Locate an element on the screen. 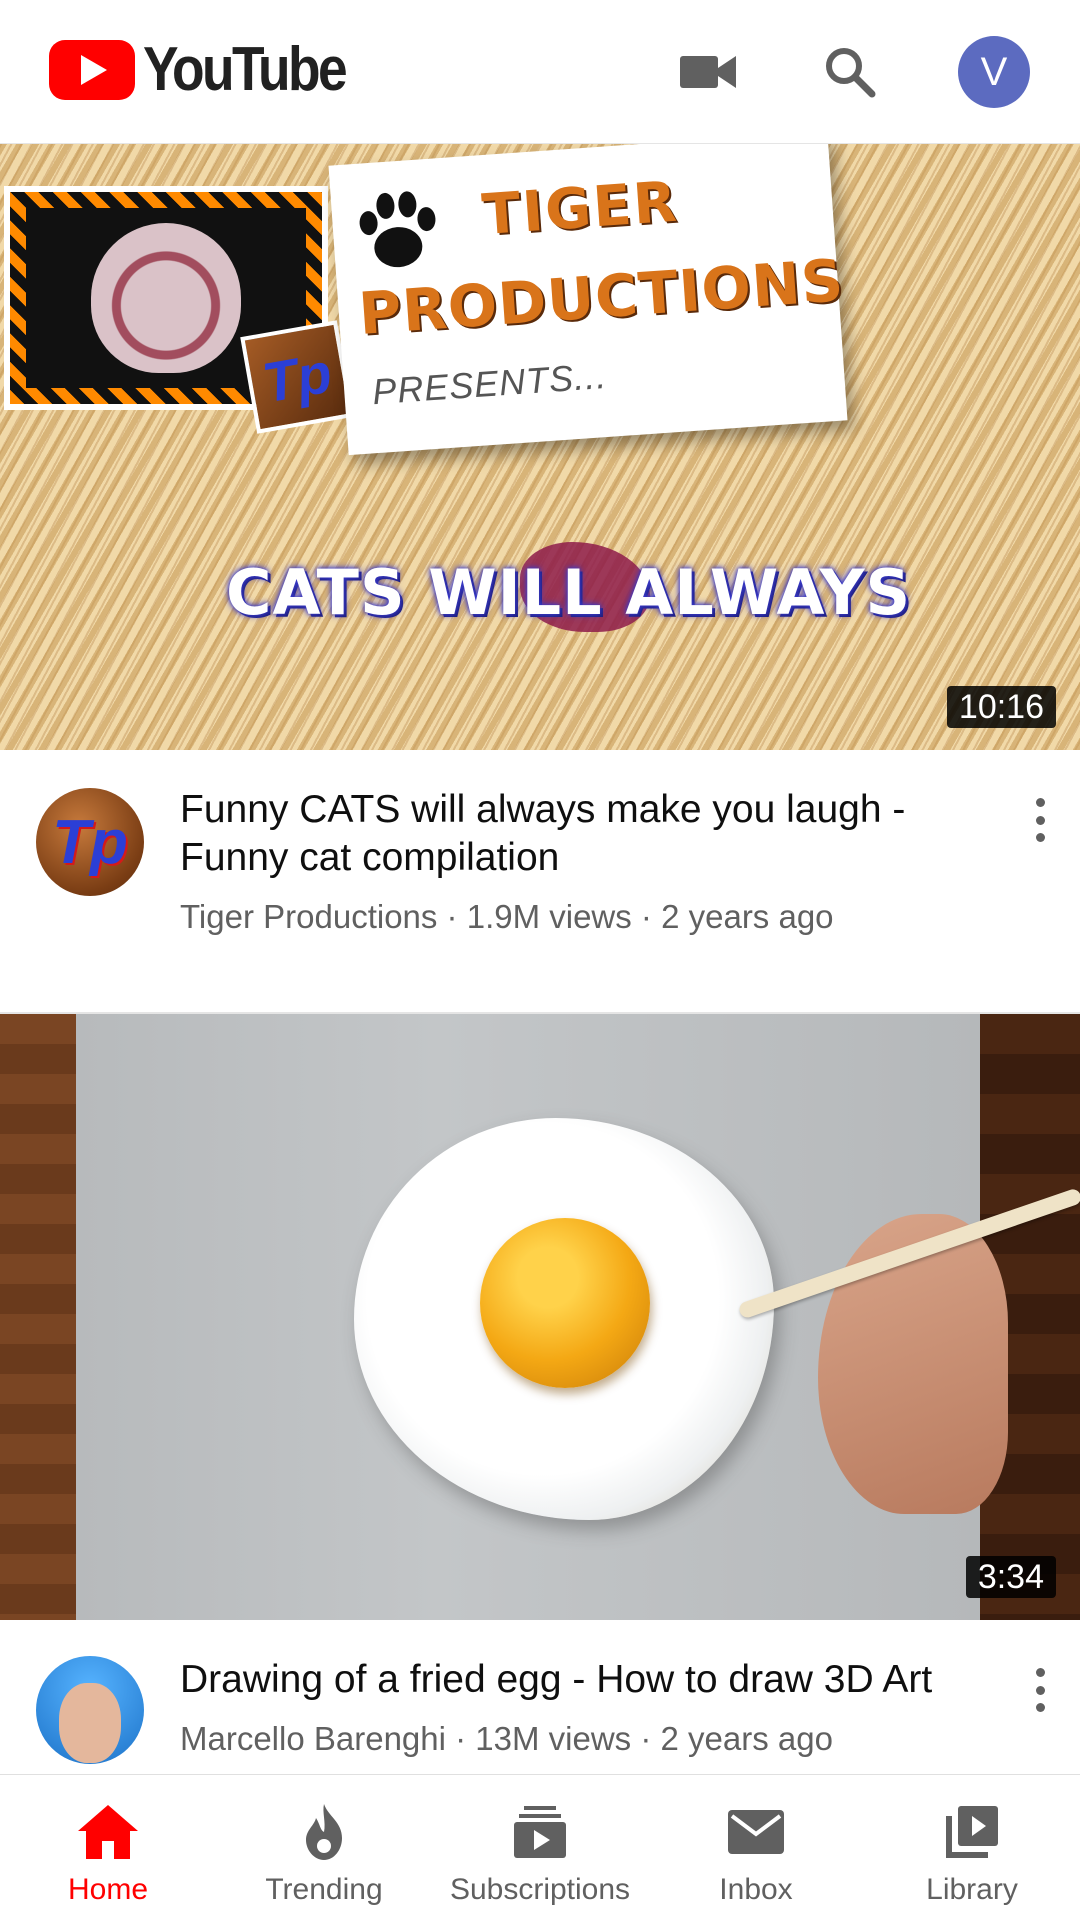 Image resolution: width=1080 pixels, height=1920 pixels. flame-icon is located at coordinates (324, 1832).